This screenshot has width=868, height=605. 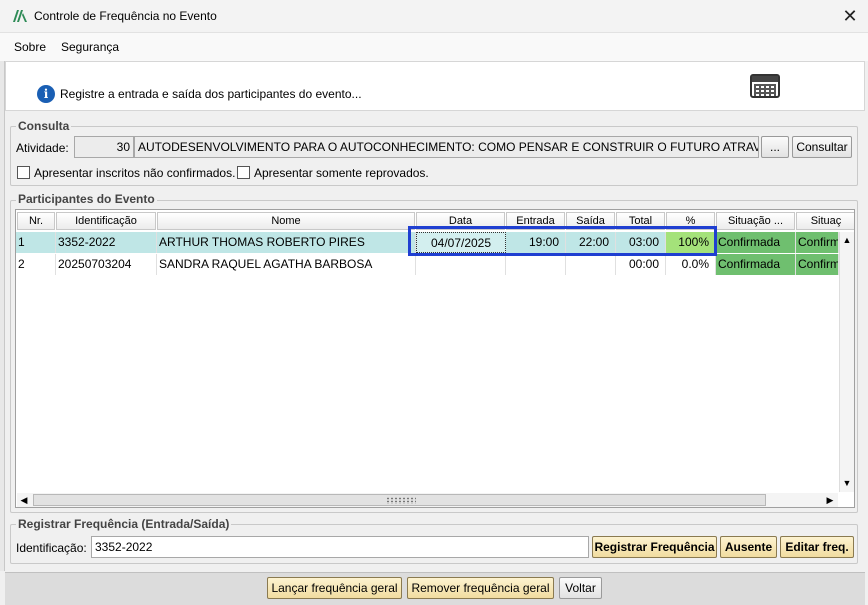 I want to click on cell-pct: 100%, so click(x=691, y=242).